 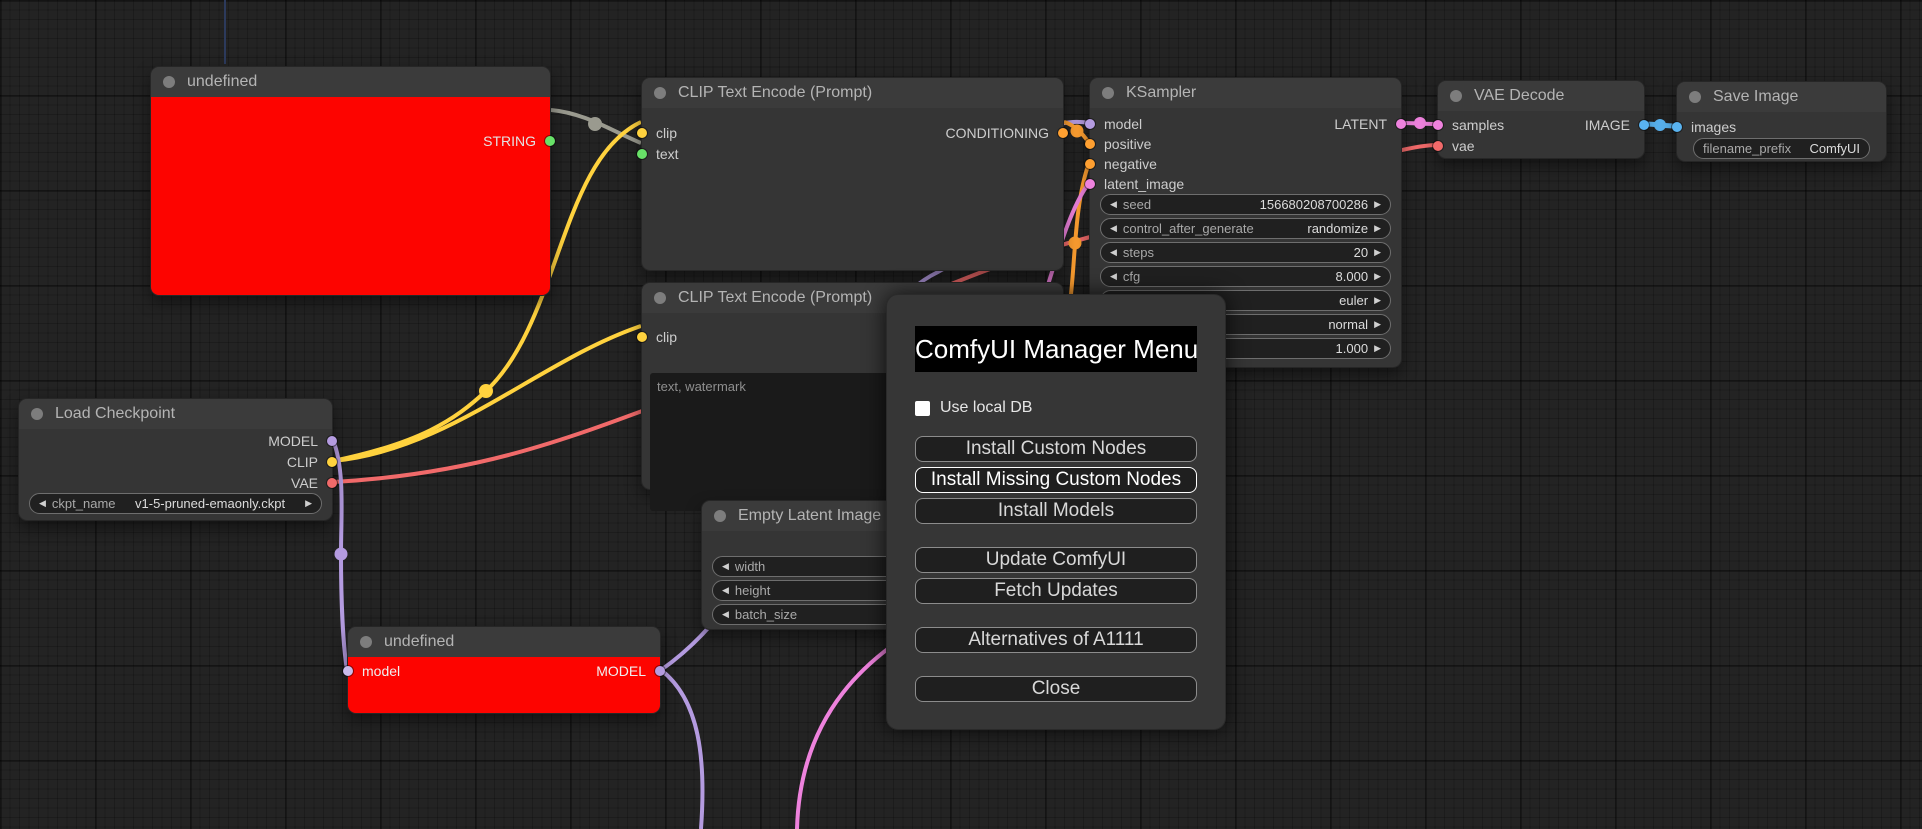 What do you see at coordinates (1056, 689) in the screenshot?
I see `close-button: Close` at bounding box center [1056, 689].